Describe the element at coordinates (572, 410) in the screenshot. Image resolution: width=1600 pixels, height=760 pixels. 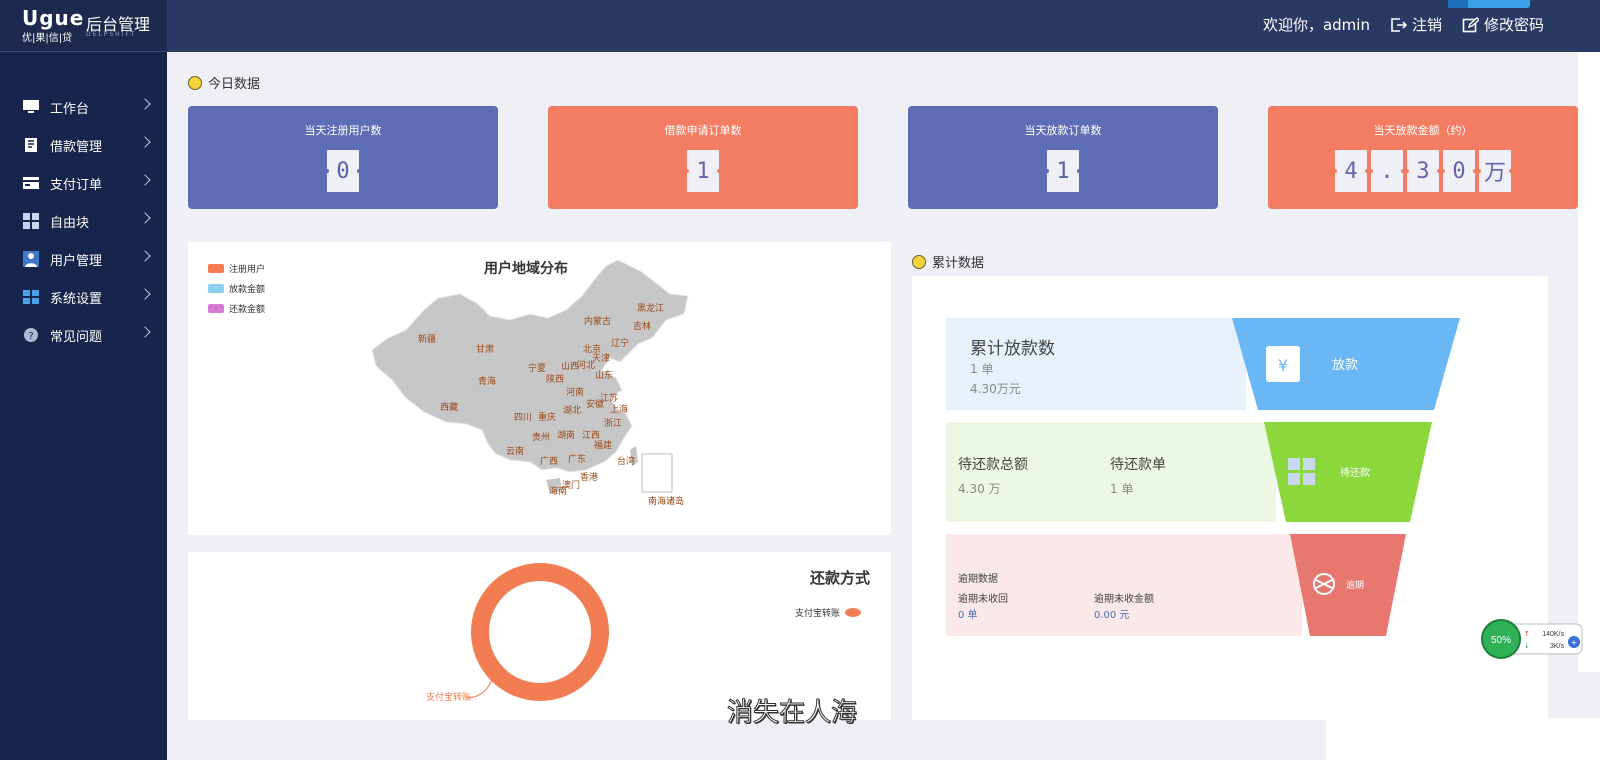
I see `province-label: 湖北` at that location.